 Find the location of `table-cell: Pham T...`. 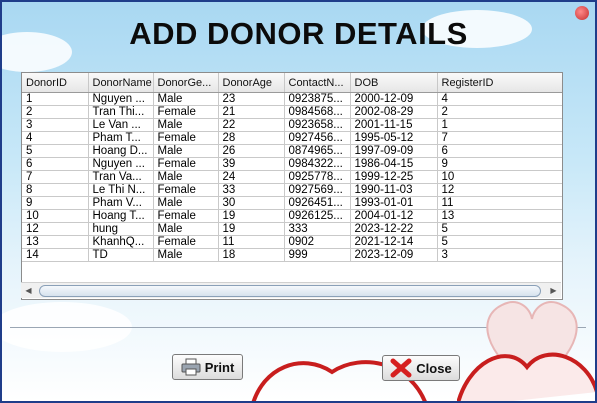

table-cell: Pham T... is located at coordinates (121, 138).